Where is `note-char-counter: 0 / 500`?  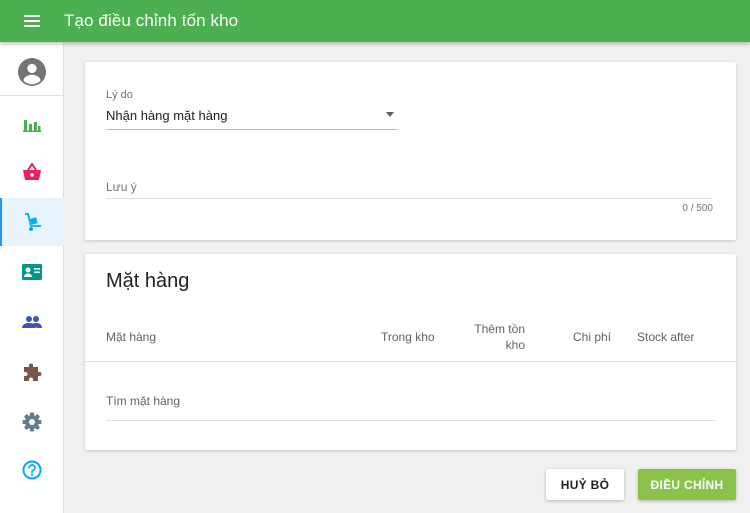 note-char-counter: 0 / 500 is located at coordinates (697, 208).